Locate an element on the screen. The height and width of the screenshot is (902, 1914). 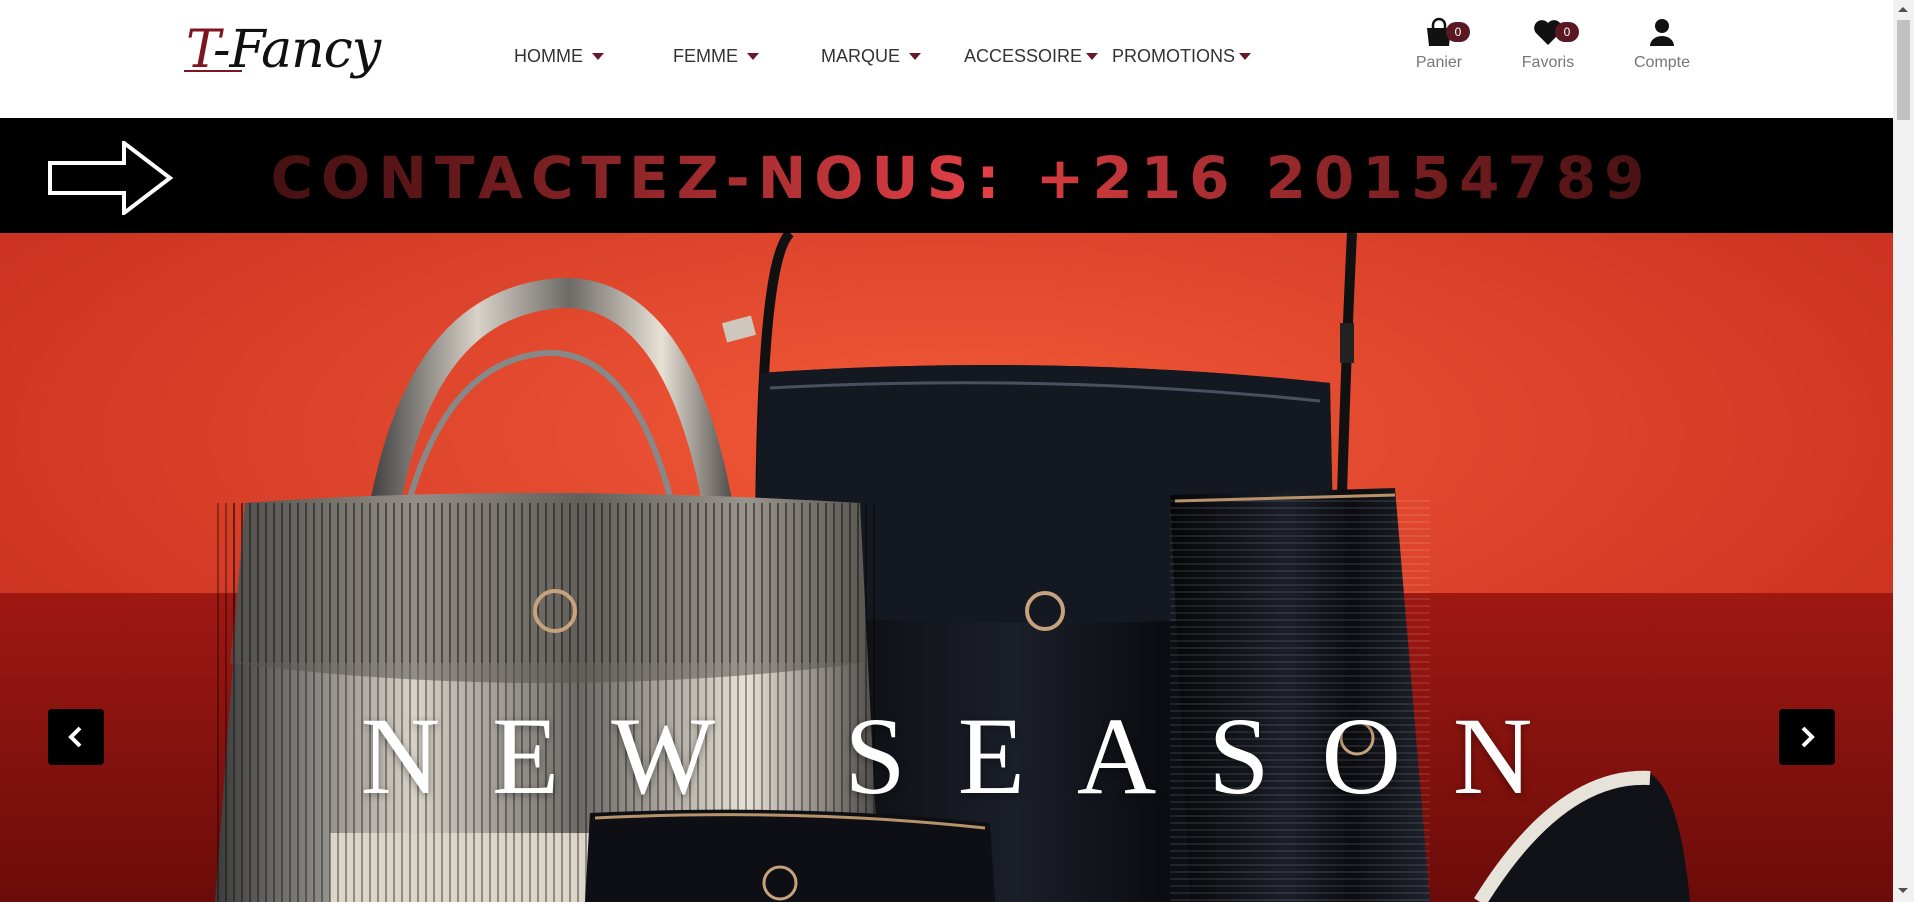
nav-item-label: ACCESSOIRE is located at coordinates (1023, 56).